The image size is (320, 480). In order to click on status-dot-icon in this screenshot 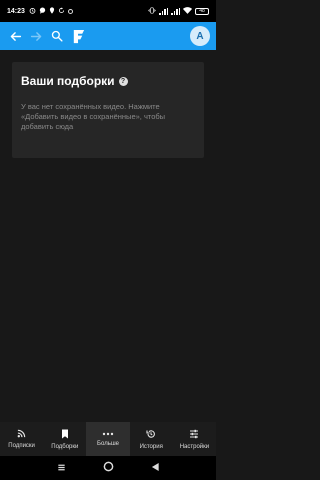, I will do `click(70, 11)`.